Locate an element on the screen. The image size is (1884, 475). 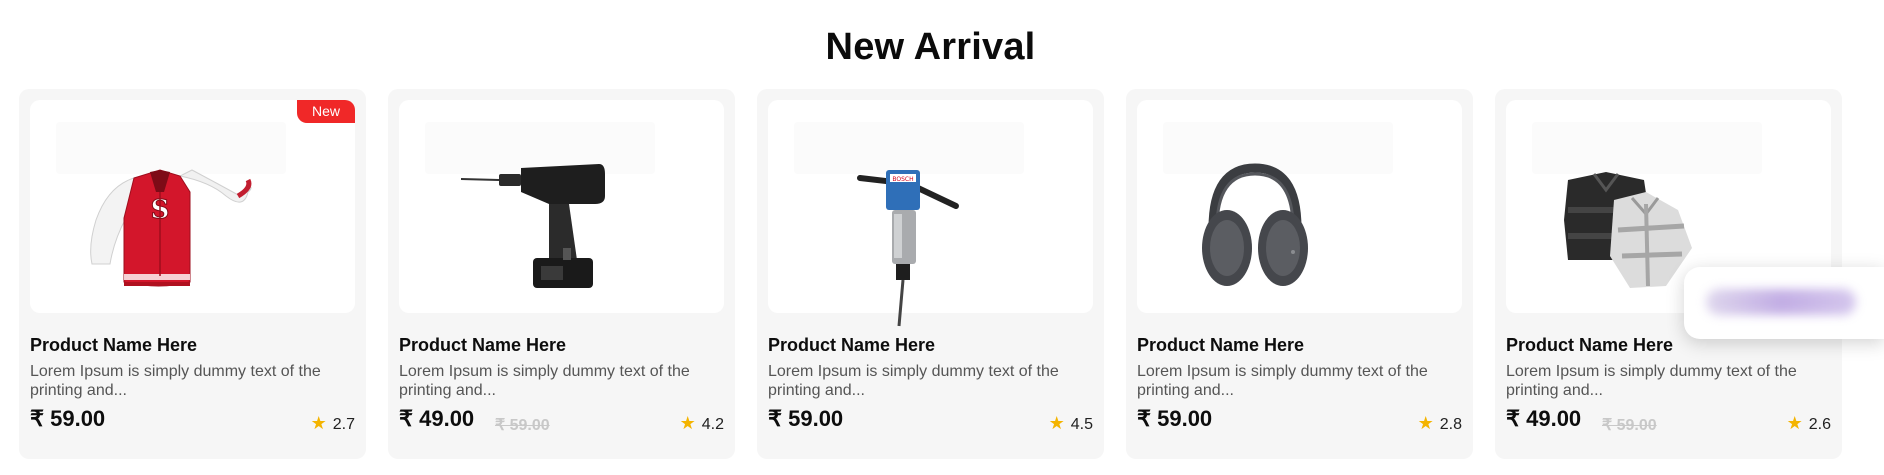
product-image: BOSCH is located at coordinates (930, 213).